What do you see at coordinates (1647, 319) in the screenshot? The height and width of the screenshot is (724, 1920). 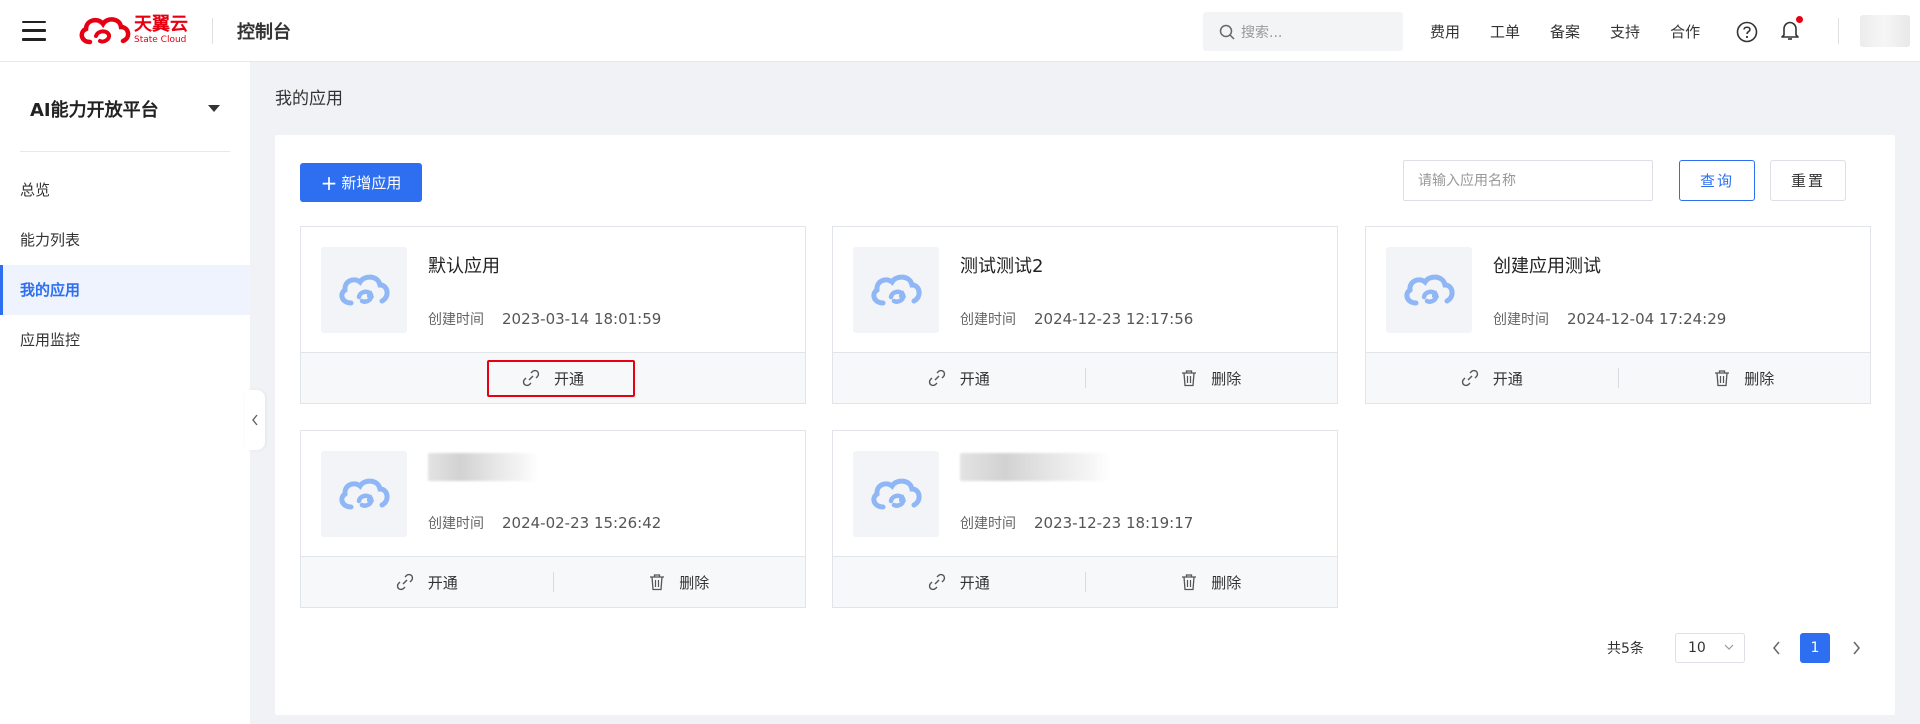 I see `created-value: 2024-12-04 17:24:29` at bounding box center [1647, 319].